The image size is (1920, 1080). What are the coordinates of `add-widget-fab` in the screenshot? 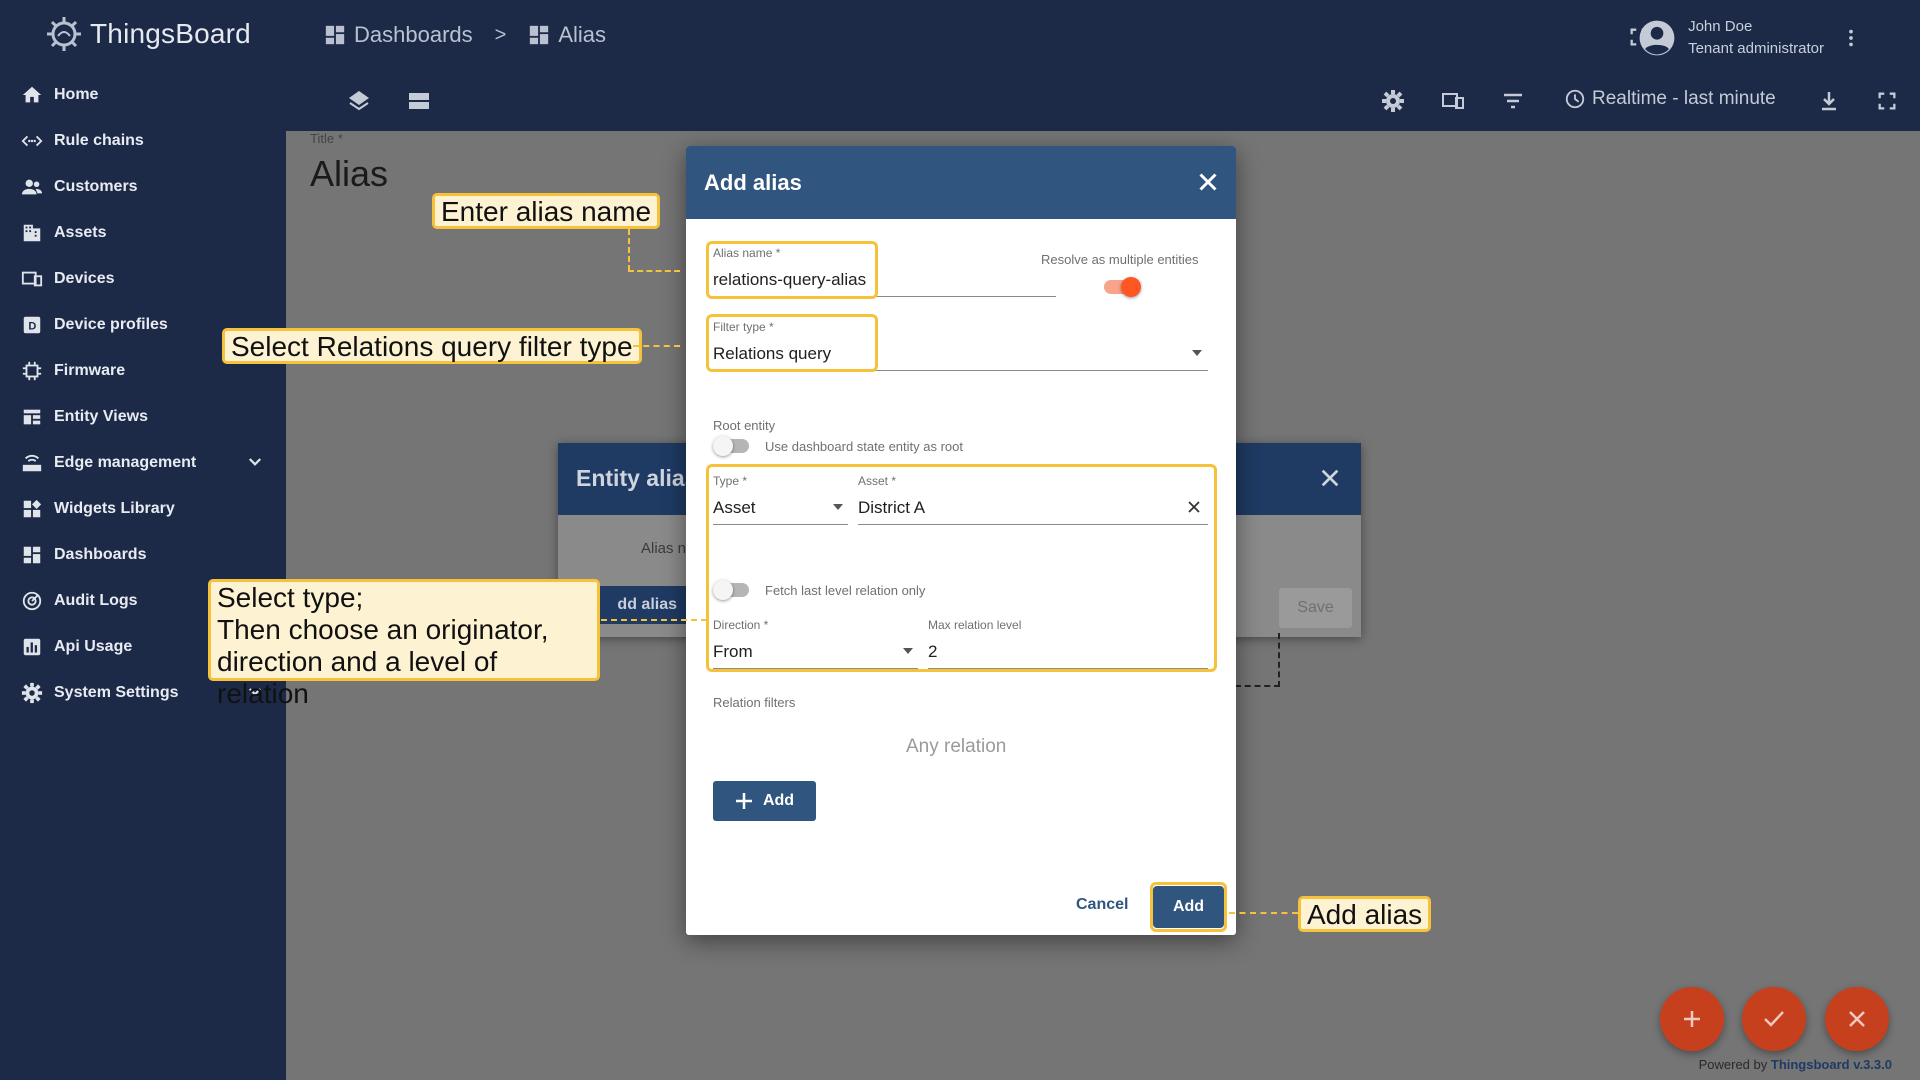 It's located at (1692, 1019).